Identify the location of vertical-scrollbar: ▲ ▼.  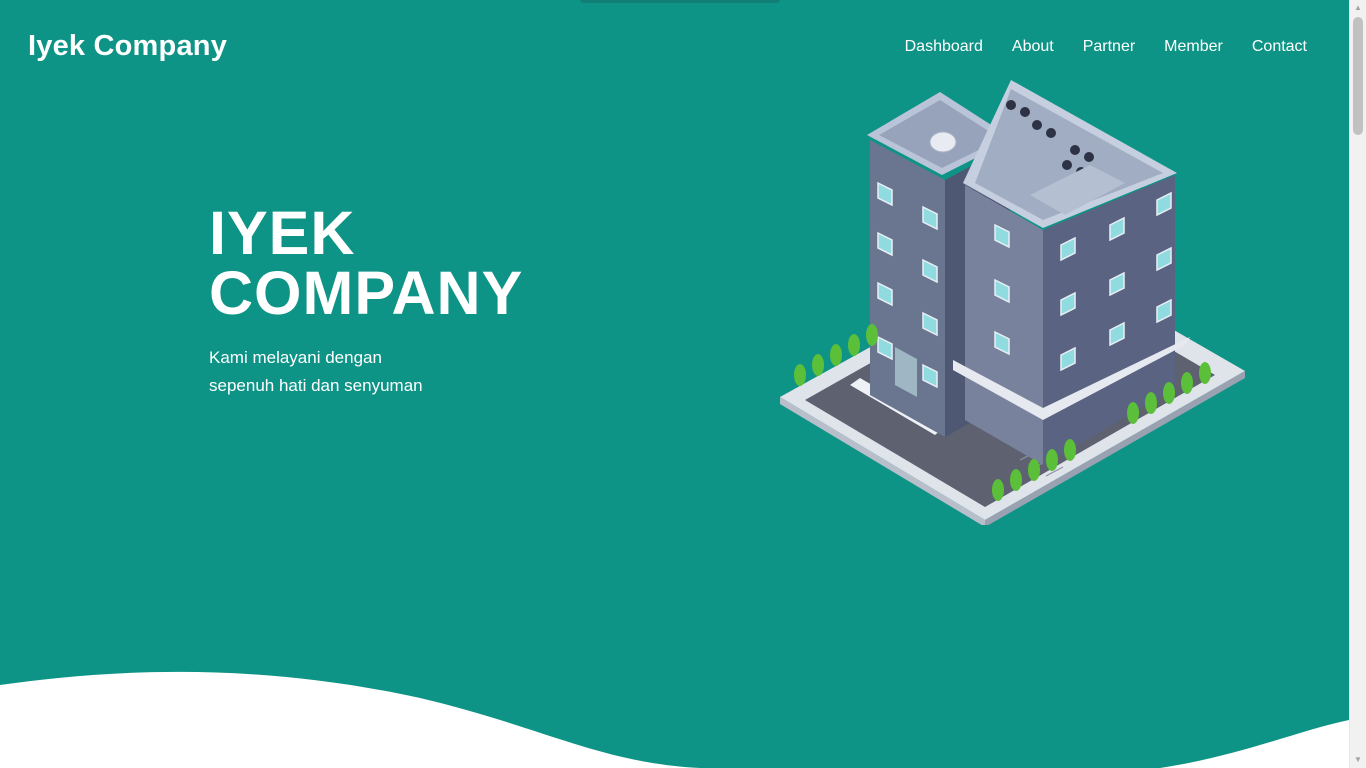
(1357, 384).